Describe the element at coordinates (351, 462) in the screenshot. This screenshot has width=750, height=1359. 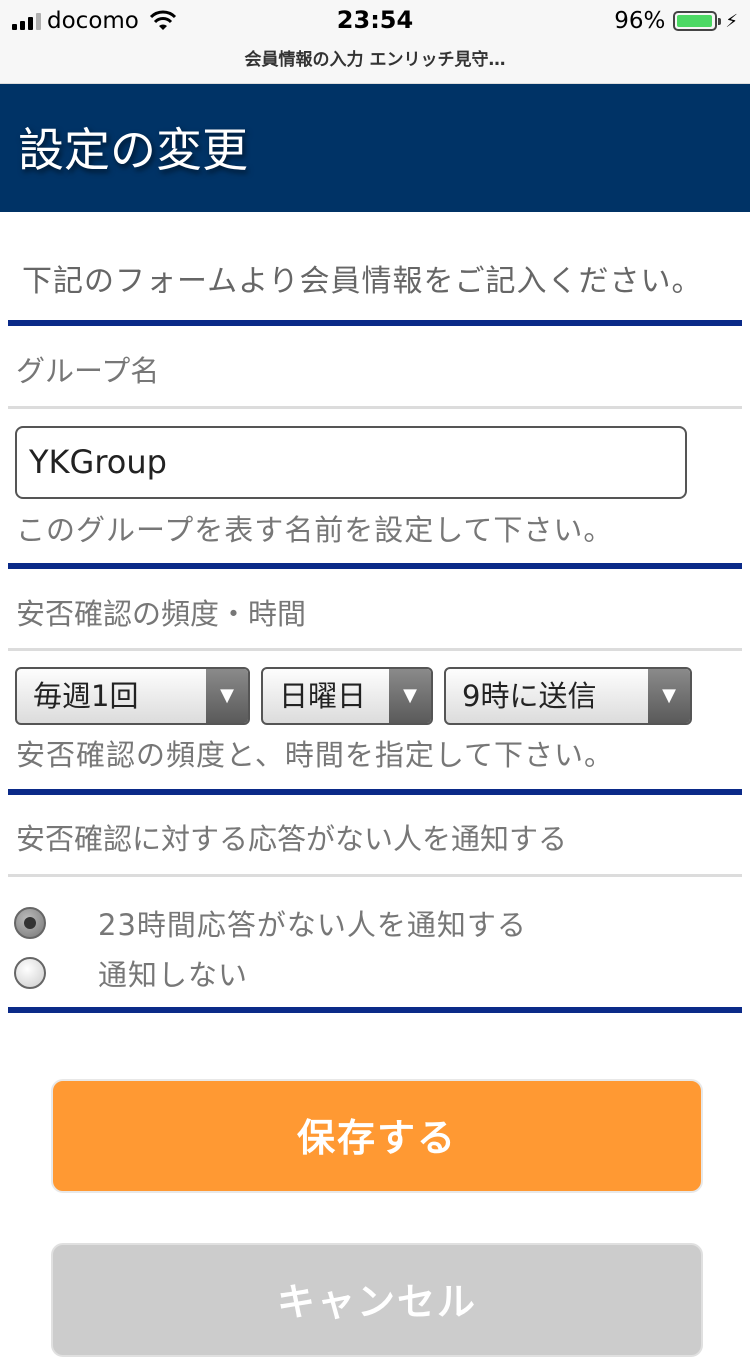
I see `group-name-input: YKGroup` at that location.